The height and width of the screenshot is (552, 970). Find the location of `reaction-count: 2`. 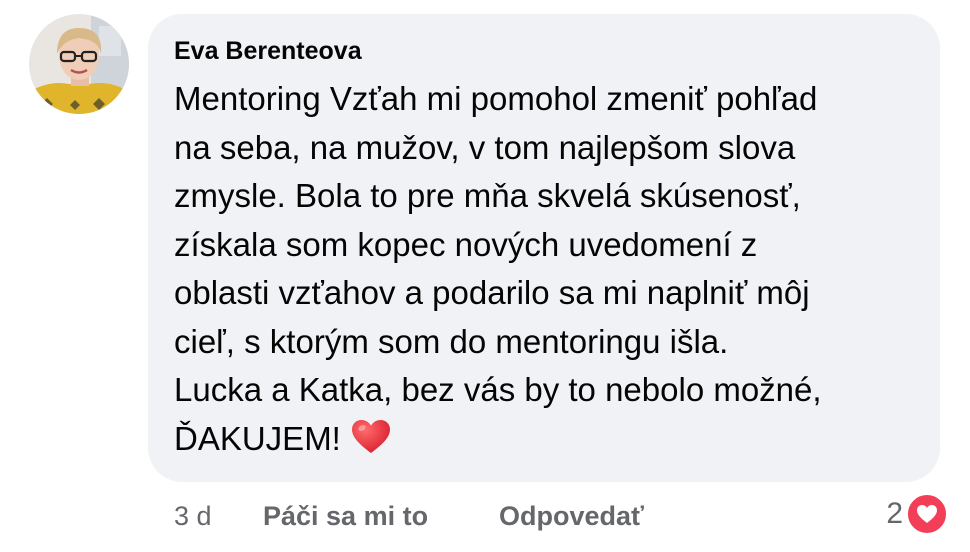

reaction-count: 2 is located at coordinates (894, 513).